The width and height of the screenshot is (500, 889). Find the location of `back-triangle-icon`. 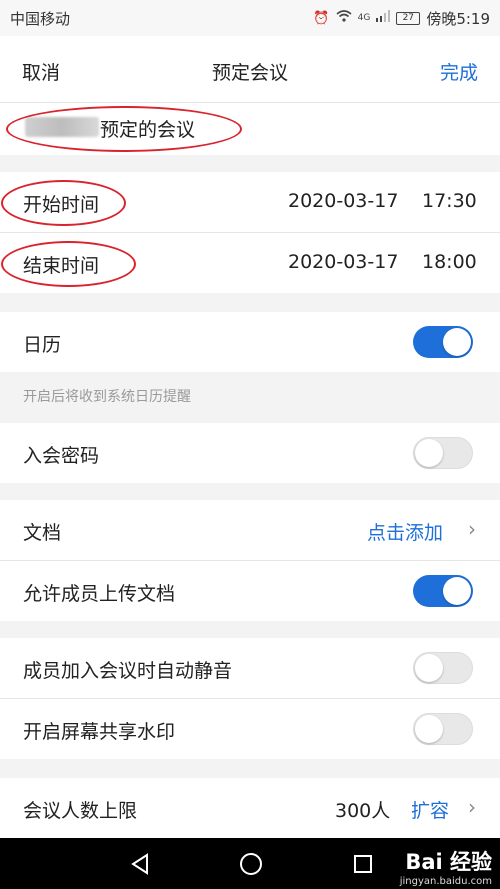

back-triangle-icon is located at coordinates (139, 863).